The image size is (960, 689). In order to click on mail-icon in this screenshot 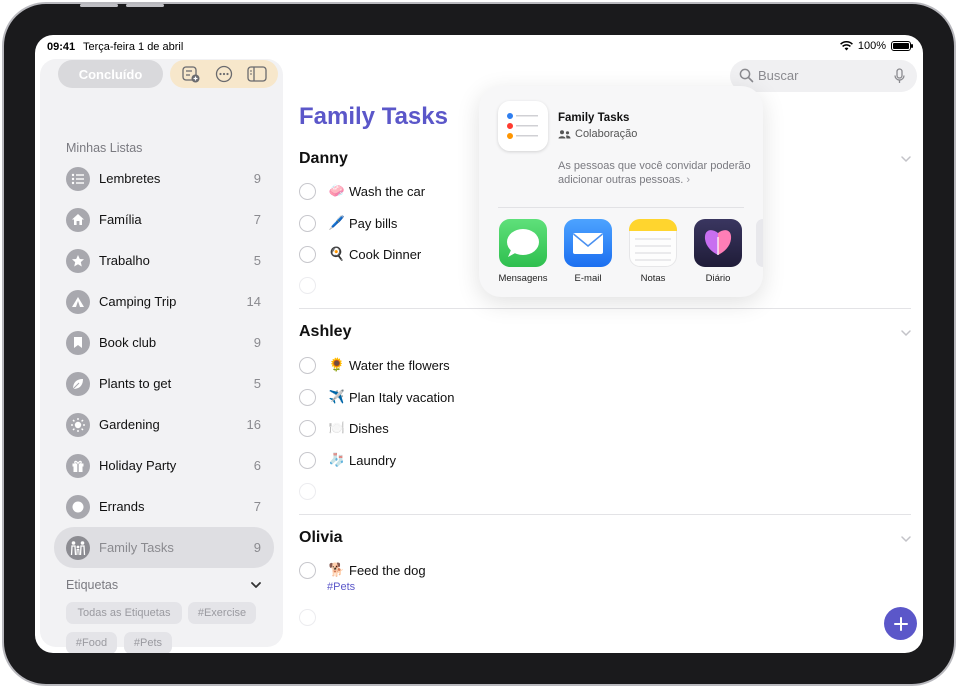, I will do `click(588, 243)`.